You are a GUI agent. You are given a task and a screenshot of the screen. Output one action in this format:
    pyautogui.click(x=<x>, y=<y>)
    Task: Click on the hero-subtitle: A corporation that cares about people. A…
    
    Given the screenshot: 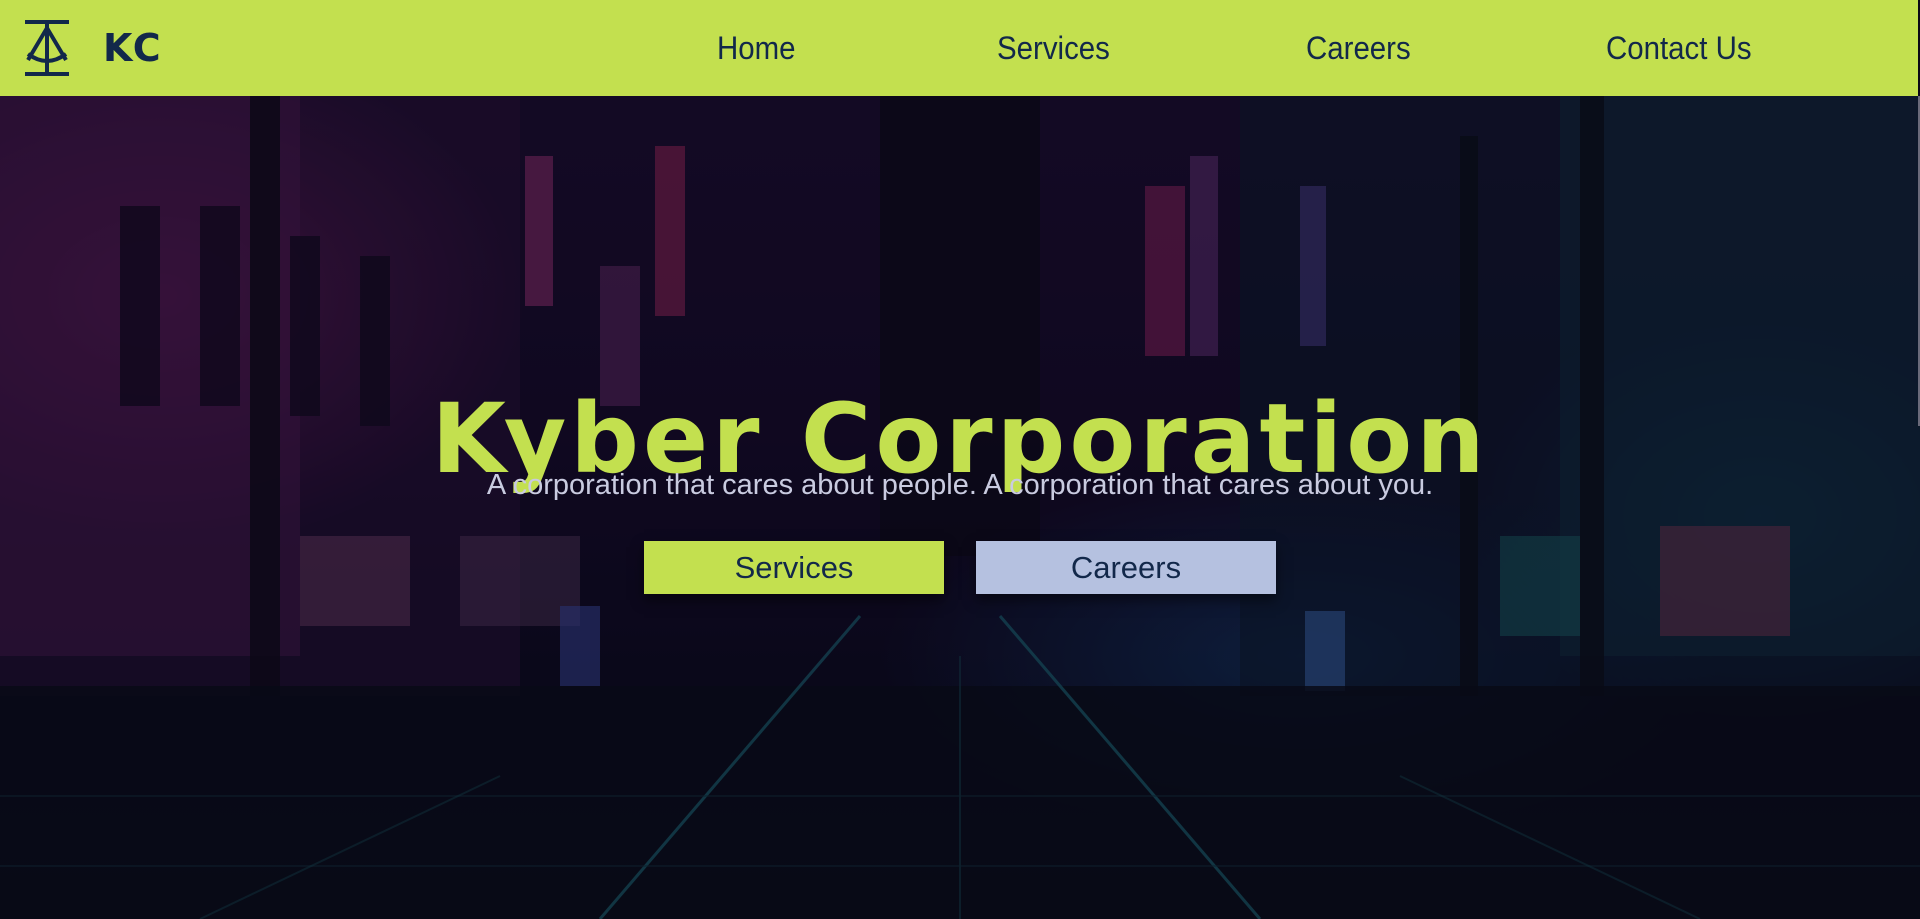 What is the action you would take?
    pyautogui.click(x=960, y=485)
    